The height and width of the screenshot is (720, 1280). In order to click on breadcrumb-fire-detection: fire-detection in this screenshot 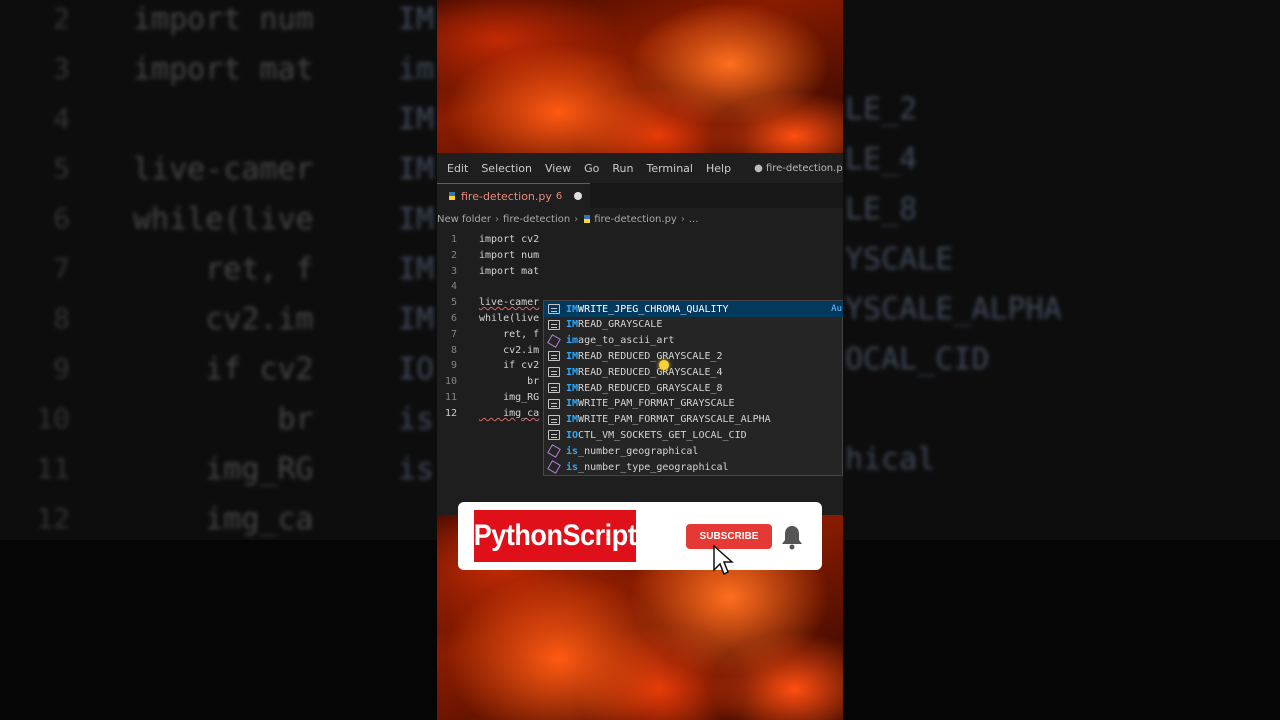, I will do `click(536, 219)`.